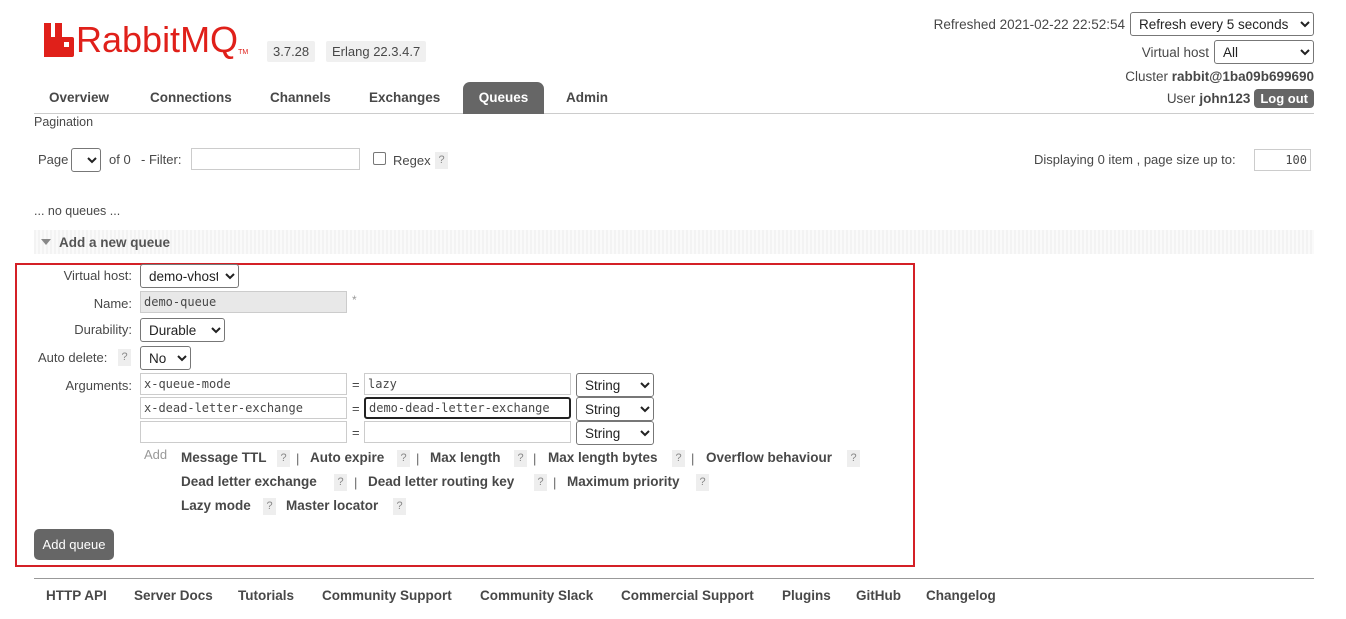 The image size is (1346, 619). What do you see at coordinates (161, 159) in the screenshot?
I see `filter-label: - Filter:` at bounding box center [161, 159].